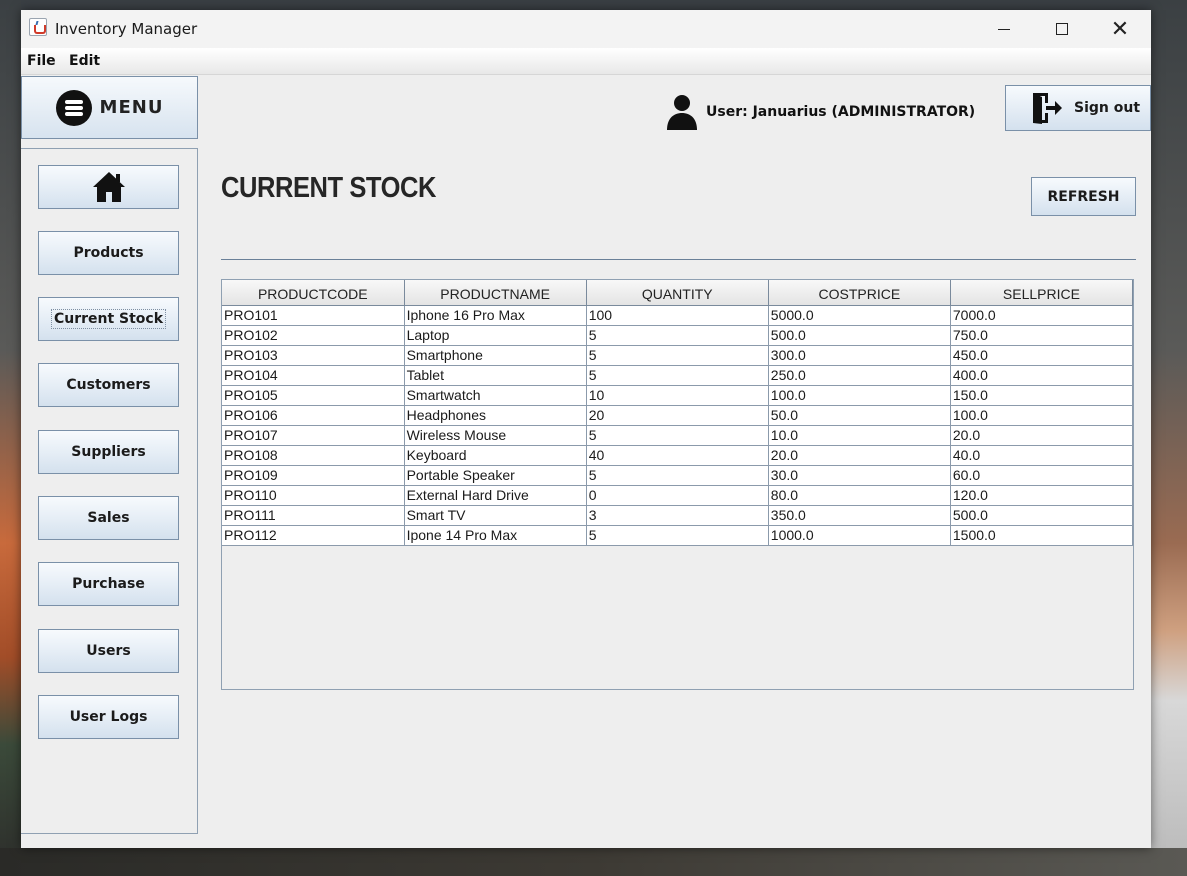 This screenshot has width=1187, height=876. Describe the element at coordinates (109, 107) in the screenshot. I see `sidebar-menu-toggle: MENU` at that location.